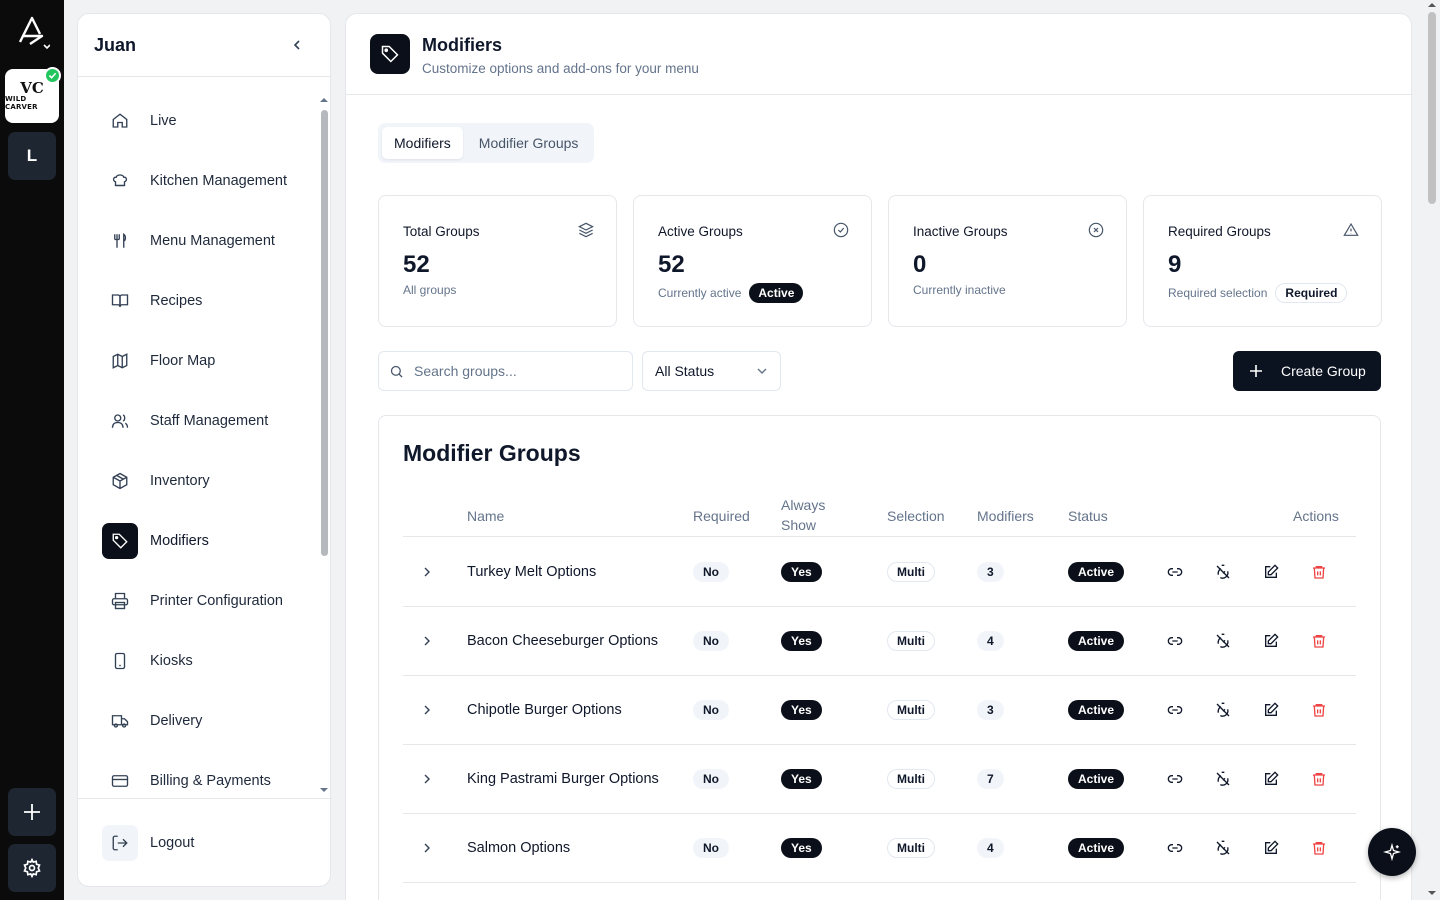 Image resolution: width=1440 pixels, height=900 pixels. Describe the element at coordinates (1432, 450) in the screenshot. I see `page-scrollbar` at that location.